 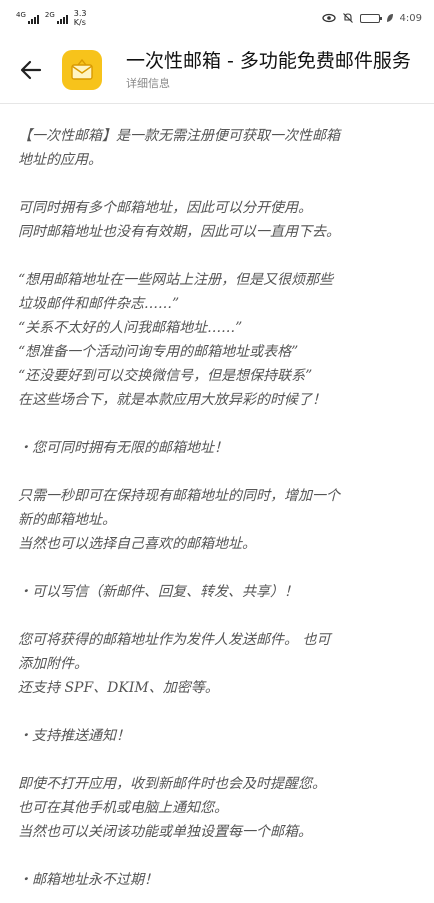 What do you see at coordinates (53, 664) in the screenshot?
I see `description-line: 添加附件。` at bounding box center [53, 664].